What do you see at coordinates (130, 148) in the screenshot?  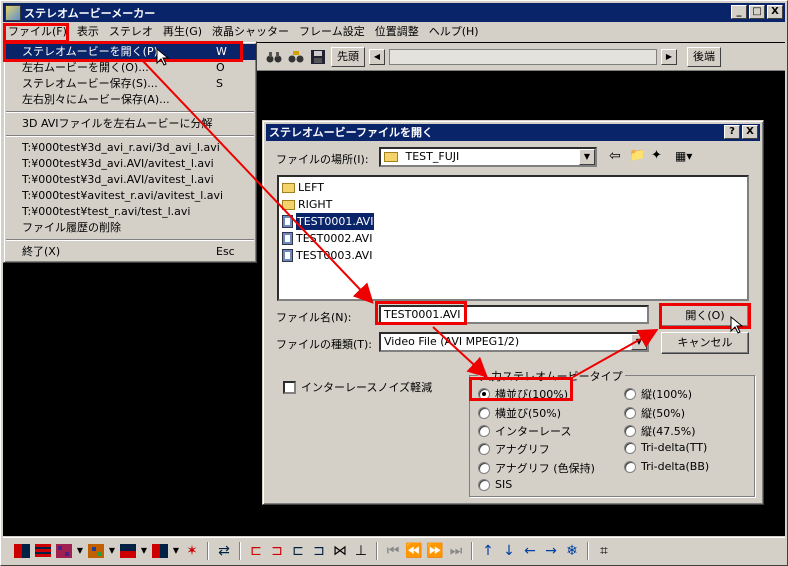 I see `menu-recent-1: T:¥000test¥3d_avi_r.avi/3d_avi_l.avi` at bounding box center [130, 148].